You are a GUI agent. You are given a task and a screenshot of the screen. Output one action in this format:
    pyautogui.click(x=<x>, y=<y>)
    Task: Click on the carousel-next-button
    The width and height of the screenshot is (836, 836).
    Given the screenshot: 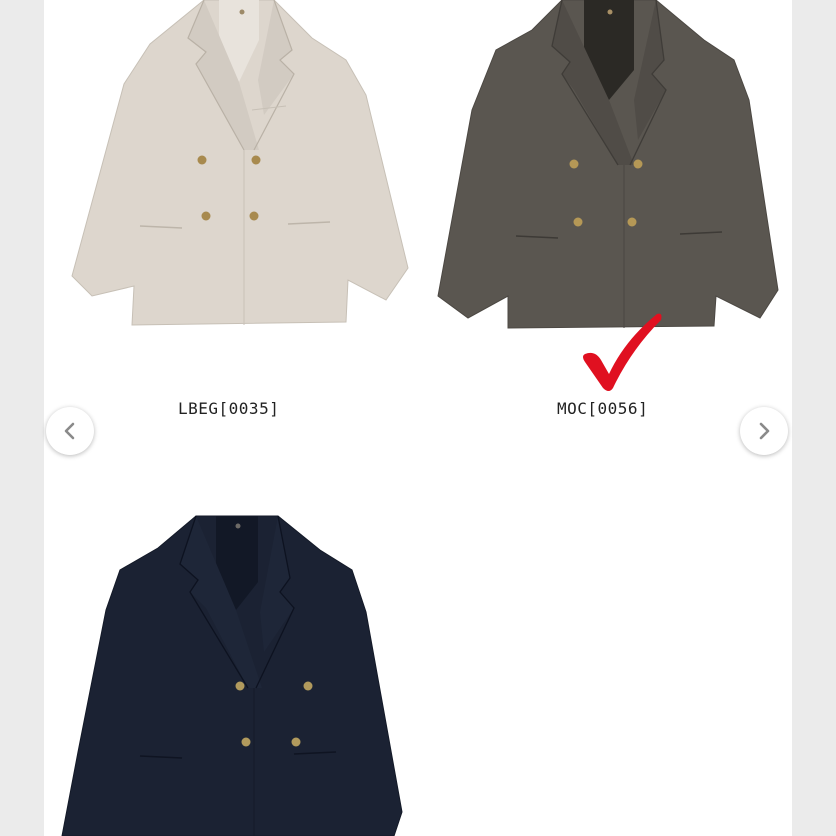 What is the action you would take?
    pyautogui.click(x=764, y=431)
    